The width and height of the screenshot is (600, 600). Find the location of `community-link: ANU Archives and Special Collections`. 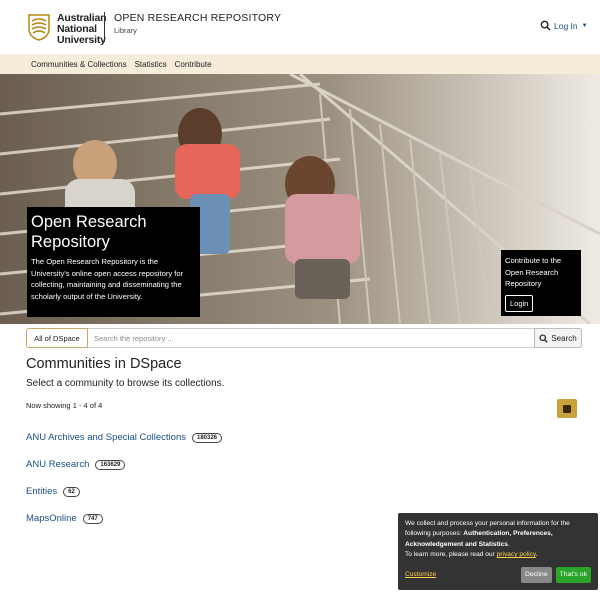

community-link: ANU Archives and Special Collections is located at coordinates (106, 437).